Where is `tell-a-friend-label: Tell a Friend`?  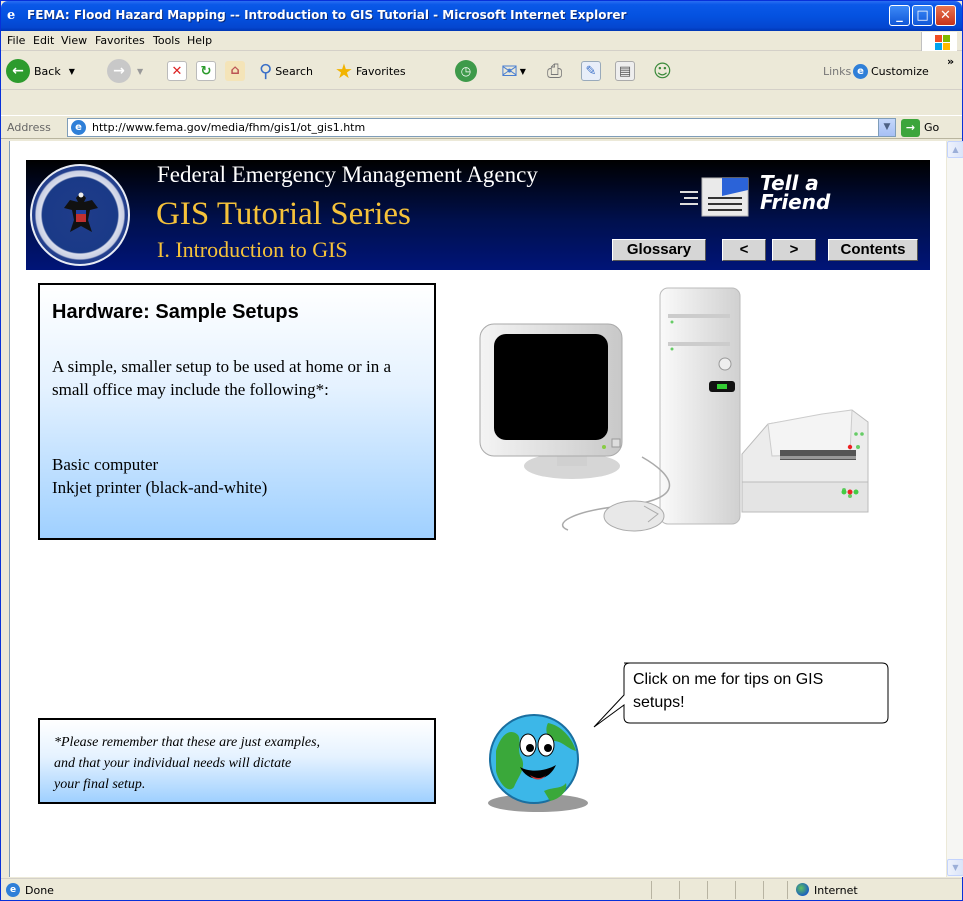
tell-a-friend-label: Tell a Friend is located at coordinates (795, 192).